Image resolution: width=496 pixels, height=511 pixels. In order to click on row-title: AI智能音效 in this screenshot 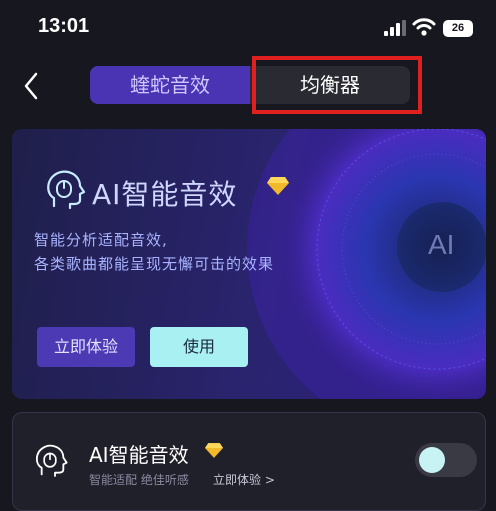, I will do `click(139, 455)`.